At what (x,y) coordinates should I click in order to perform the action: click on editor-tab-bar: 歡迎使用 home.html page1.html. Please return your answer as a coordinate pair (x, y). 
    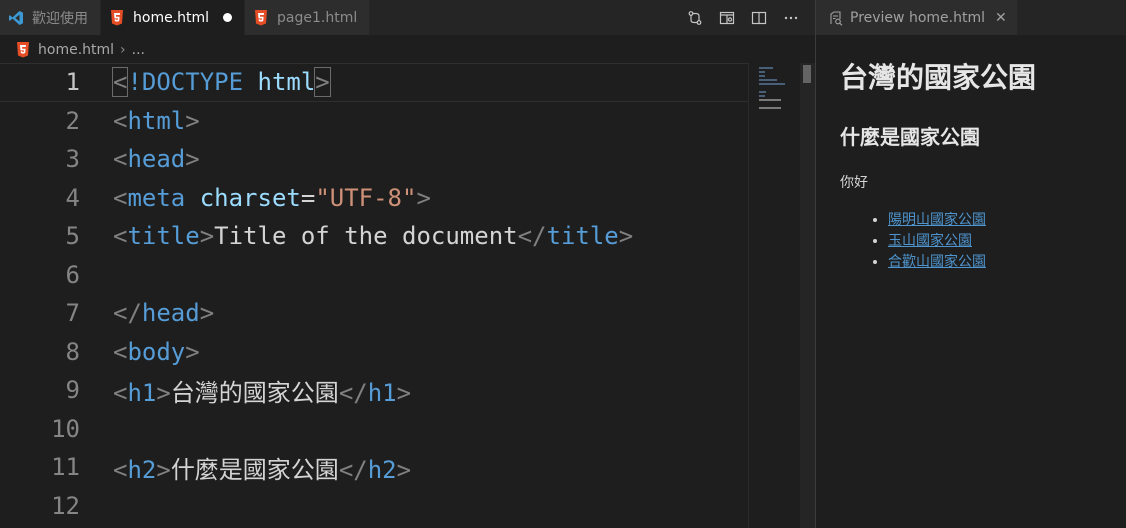
    Looking at the image, I should click on (407, 17).